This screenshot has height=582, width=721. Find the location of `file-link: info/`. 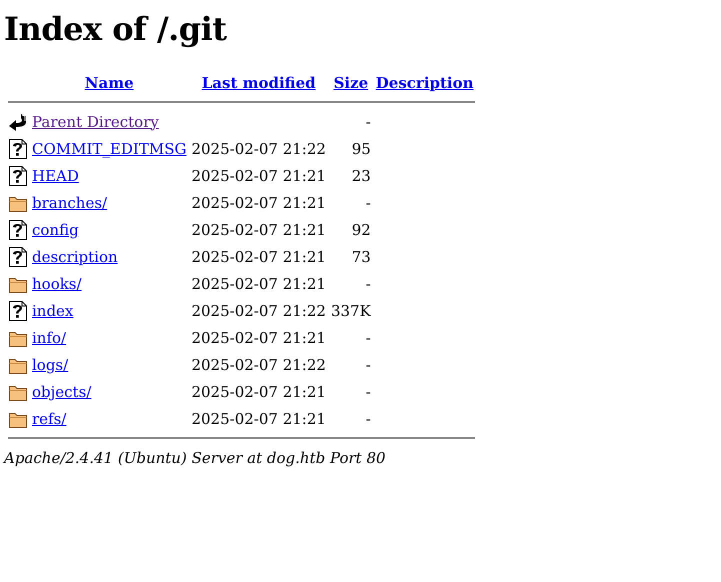

file-link: info/ is located at coordinates (49, 337).